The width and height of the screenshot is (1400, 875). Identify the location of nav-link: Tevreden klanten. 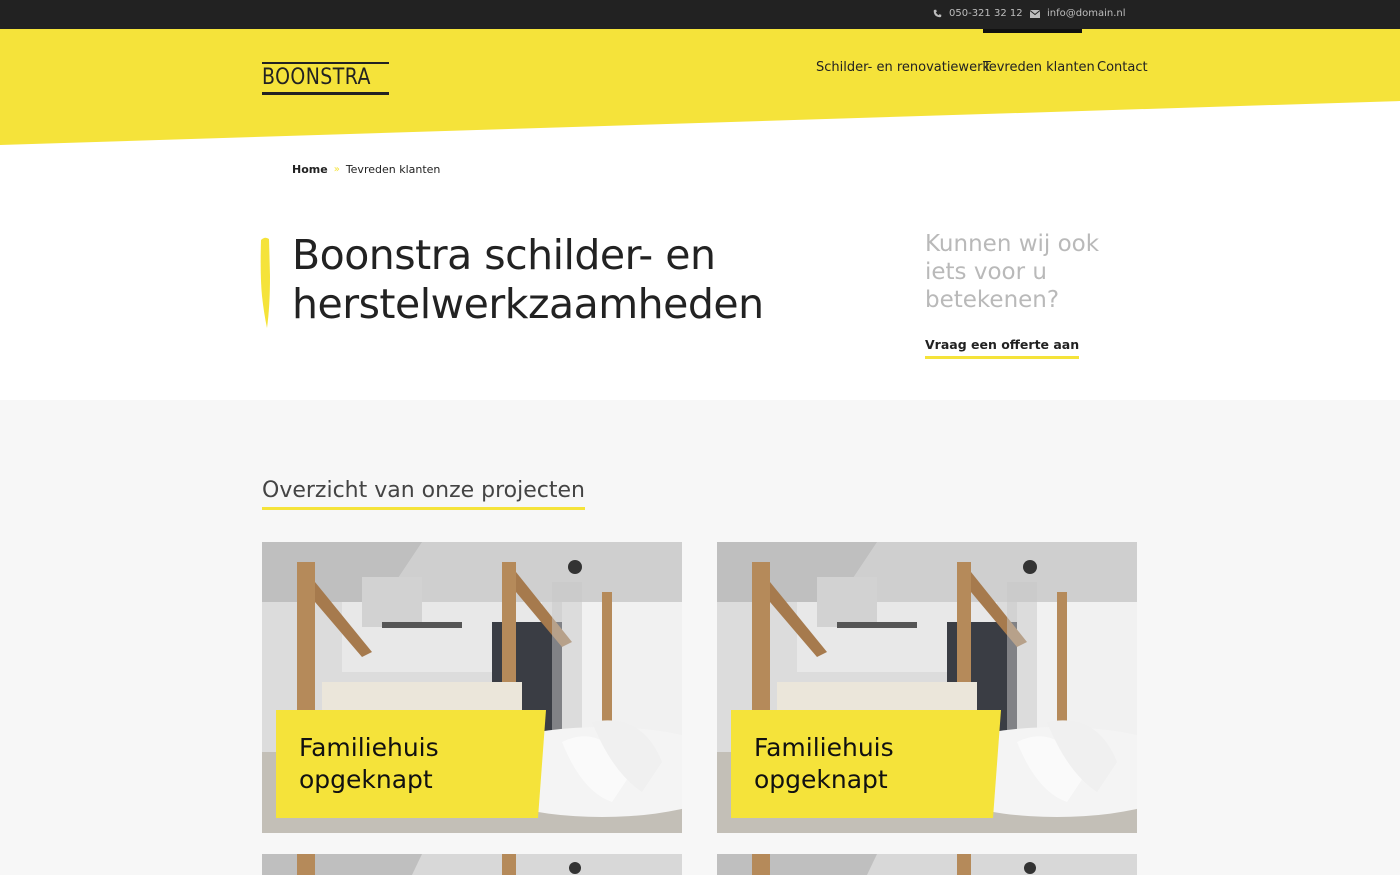
(1039, 67).